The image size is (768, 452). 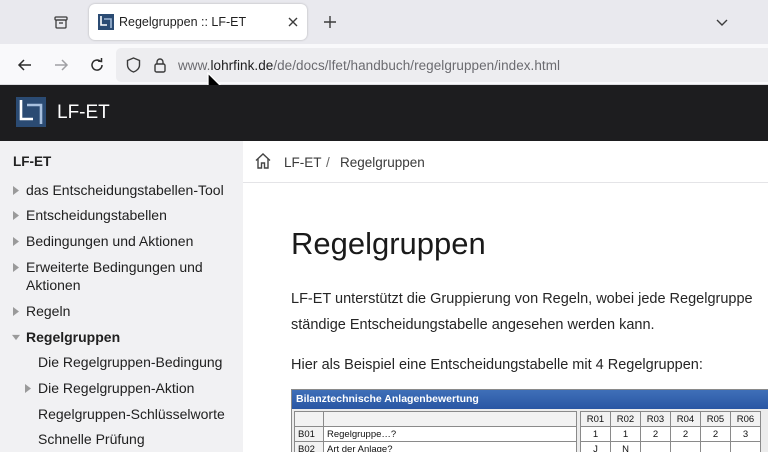 I want to click on sidebar-item-entscheidungstabellen-tool: das Entscheidungstabellen-Tool, so click(x=118, y=191).